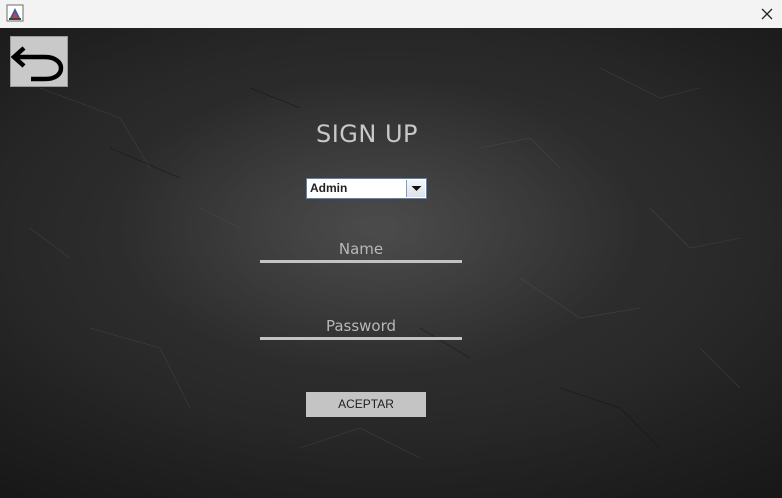 This screenshot has width=782, height=498. I want to click on page-title: SIGN UP, so click(367, 134).